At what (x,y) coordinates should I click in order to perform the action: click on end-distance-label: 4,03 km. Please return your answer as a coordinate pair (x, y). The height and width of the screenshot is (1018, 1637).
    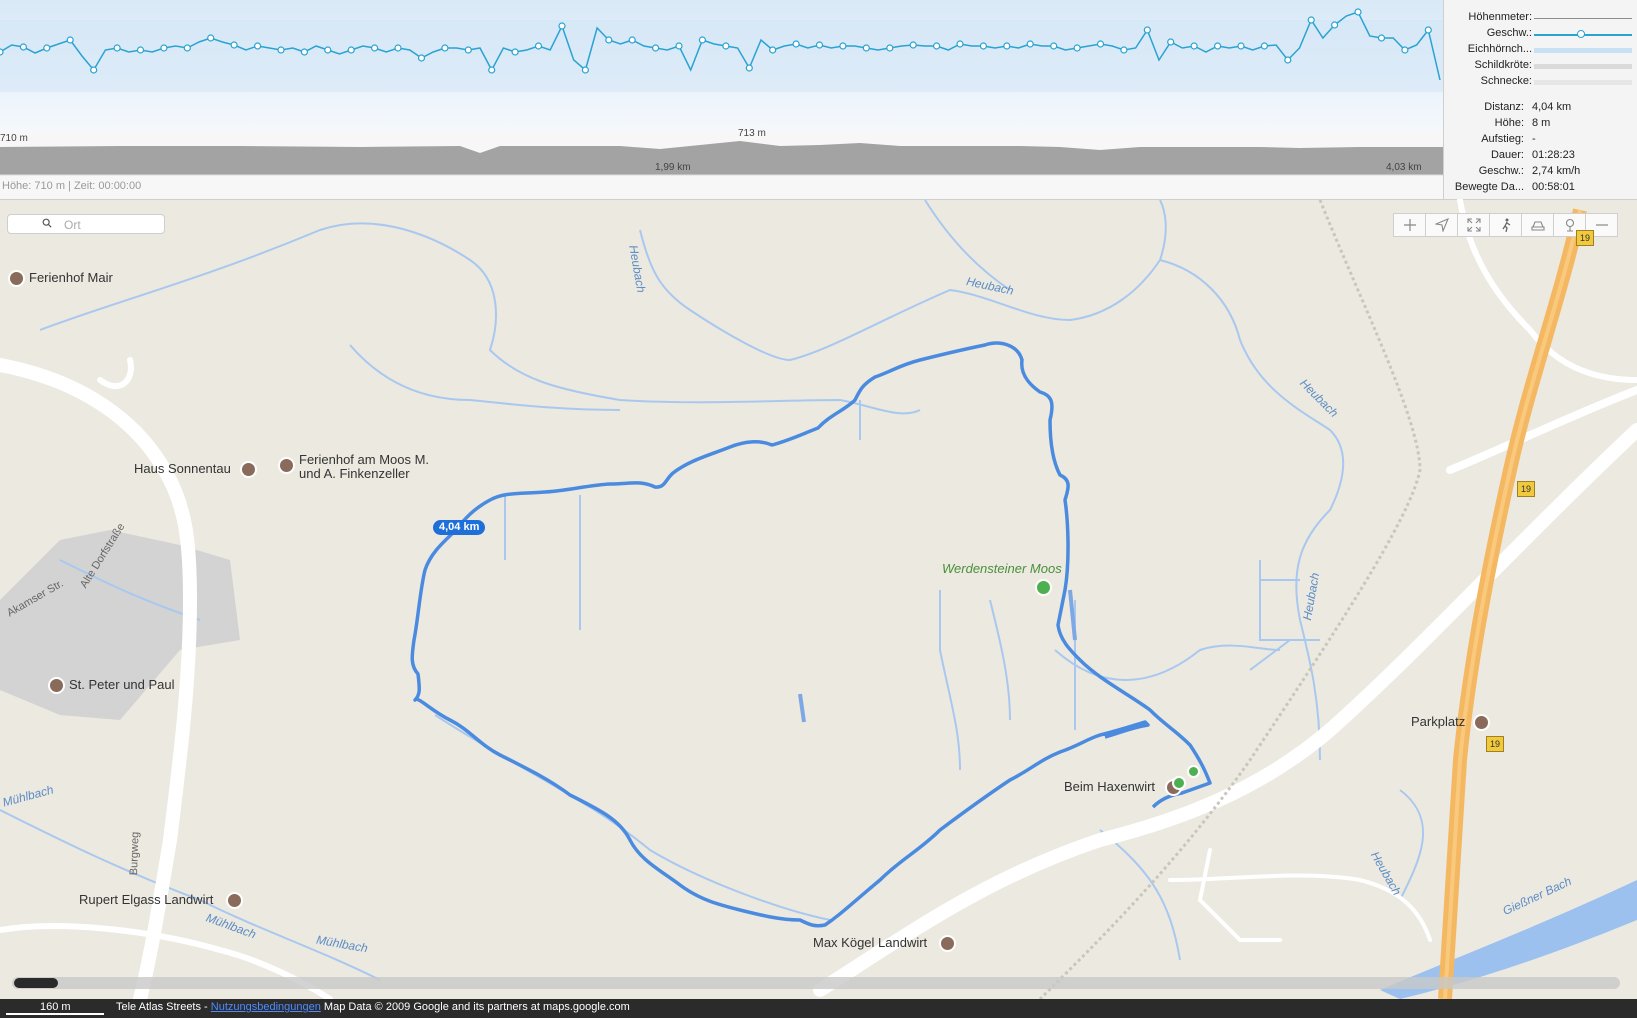
    Looking at the image, I should click on (1404, 167).